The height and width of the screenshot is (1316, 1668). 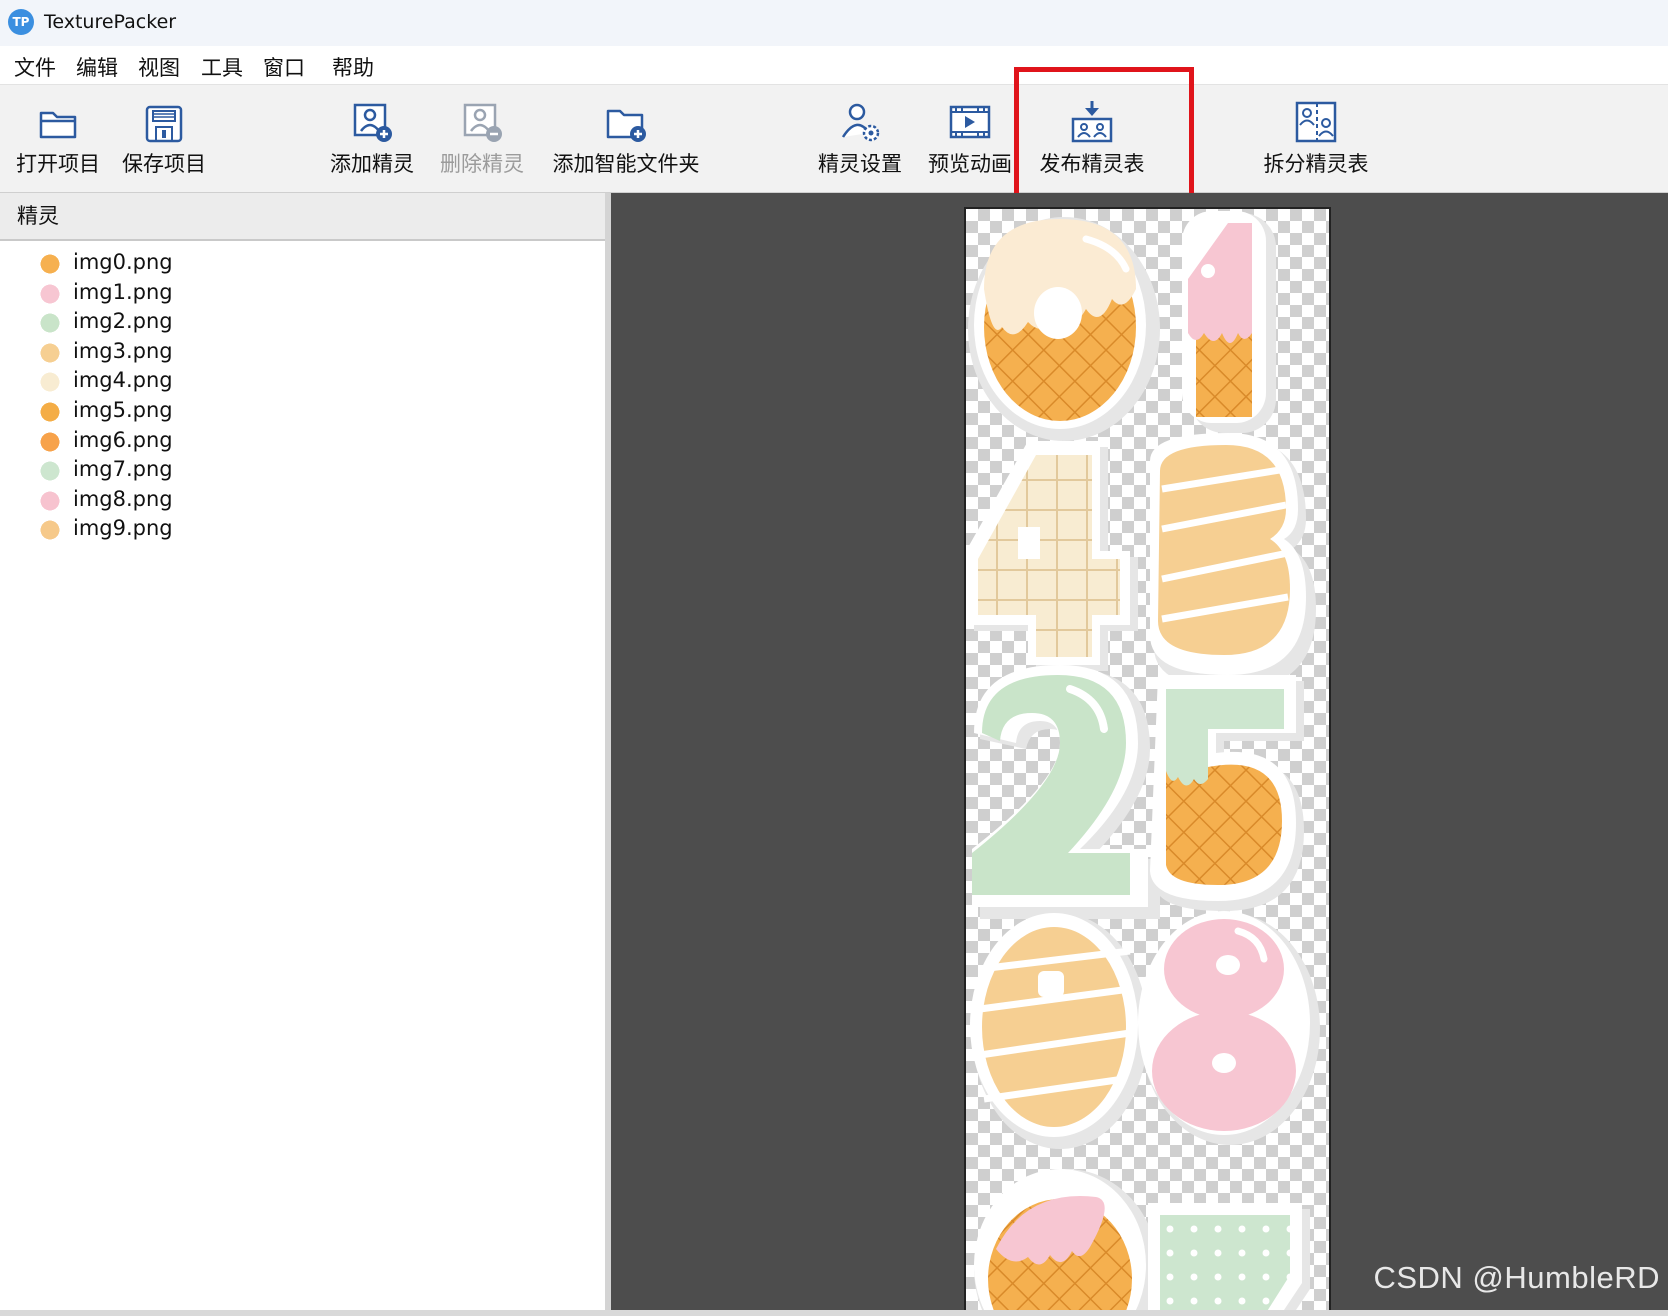 What do you see at coordinates (300, 381) in the screenshot?
I see `sprite-list-item: img4.png` at bounding box center [300, 381].